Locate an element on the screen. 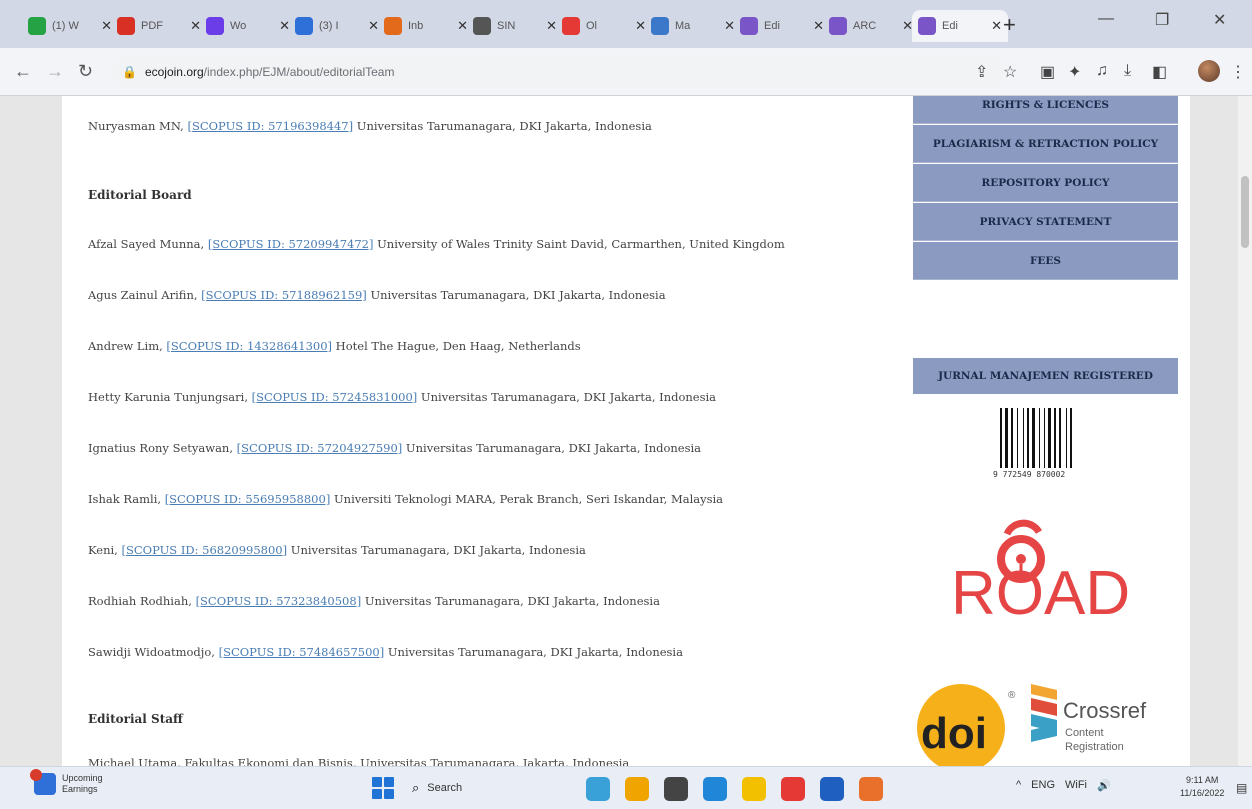 Image resolution: width=1252 pixels, height=809 pixels. back-icon: ← is located at coordinates (23, 71).